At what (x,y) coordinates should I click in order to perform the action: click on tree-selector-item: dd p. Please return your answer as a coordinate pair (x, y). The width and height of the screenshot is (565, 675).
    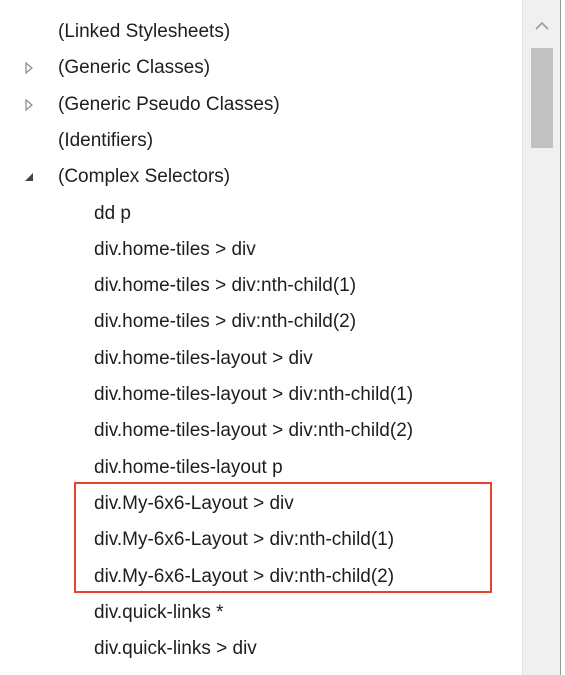
    Looking at the image, I should click on (261, 214).